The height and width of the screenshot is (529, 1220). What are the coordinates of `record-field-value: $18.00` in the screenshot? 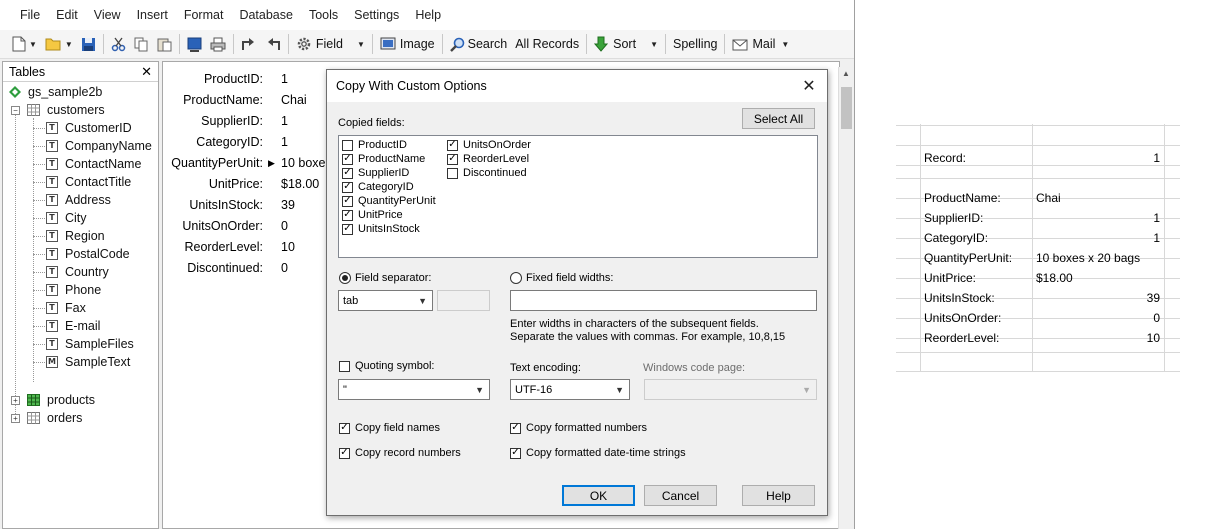 It's located at (300, 186).